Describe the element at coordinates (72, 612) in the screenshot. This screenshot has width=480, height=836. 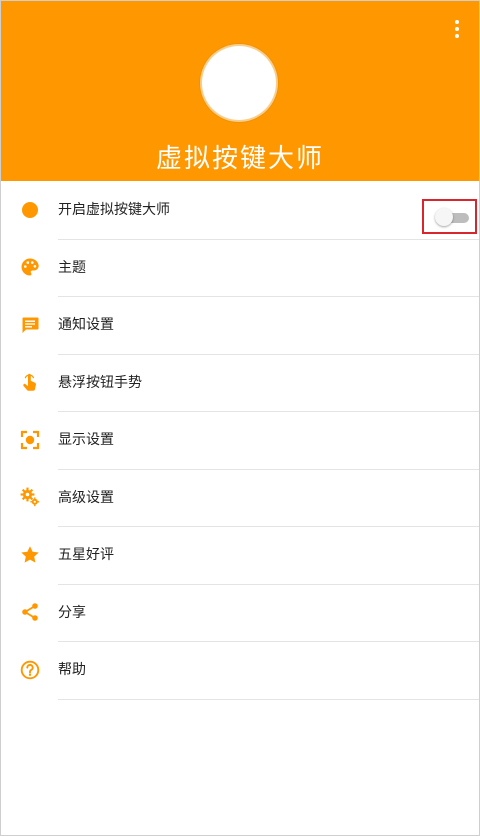
I see `list-item-label: 分享` at that location.